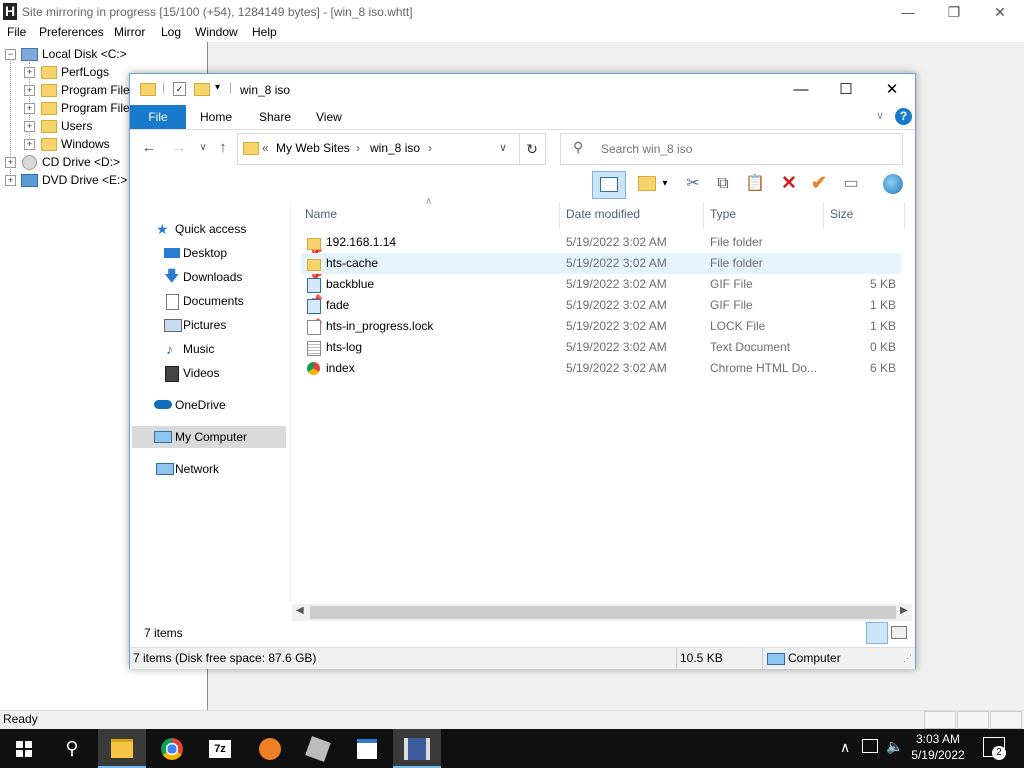 The height and width of the screenshot is (768, 1024). Describe the element at coordinates (203, 148) in the screenshot. I see `recent-locations-icon: ∨` at that location.